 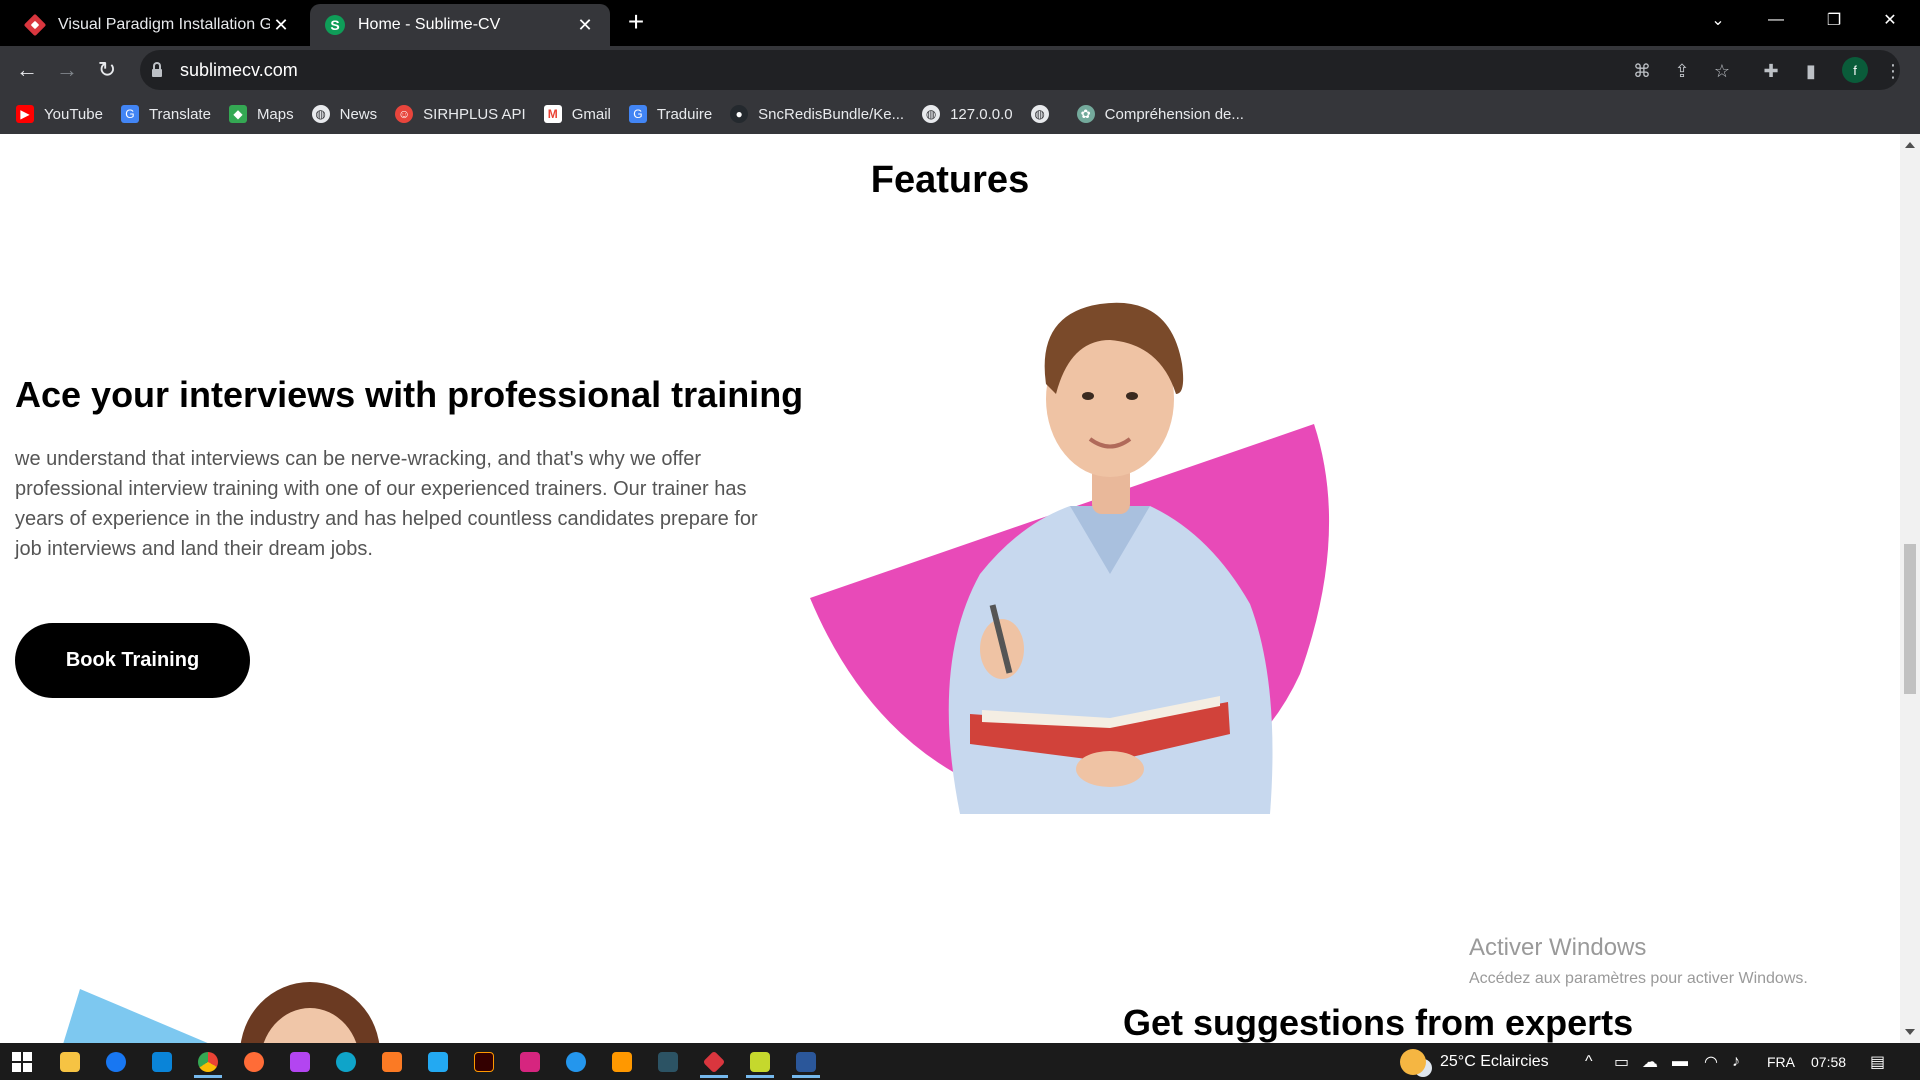 What do you see at coordinates (335, 25) in the screenshot?
I see `sublime-cv-icon: S` at bounding box center [335, 25].